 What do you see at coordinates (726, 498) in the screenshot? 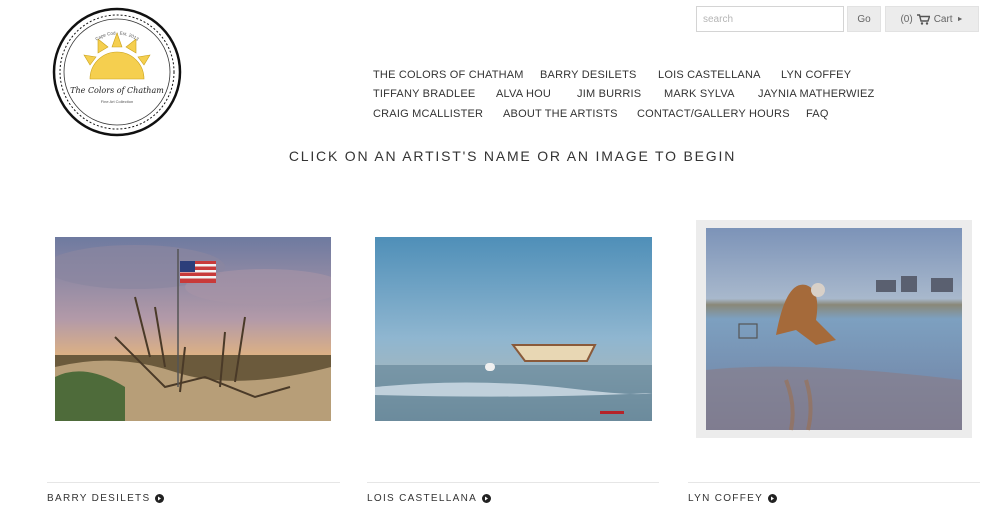
I see `artist-name: LYN COFFEY` at bounding box center [726, 498].